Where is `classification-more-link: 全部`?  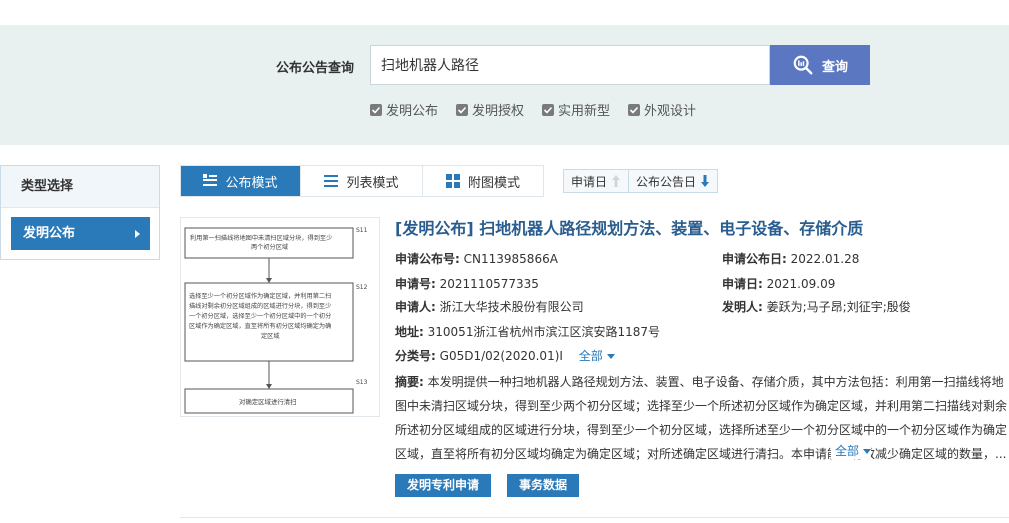 classification-more-link: 全部 is located at coordinates (597, 356).